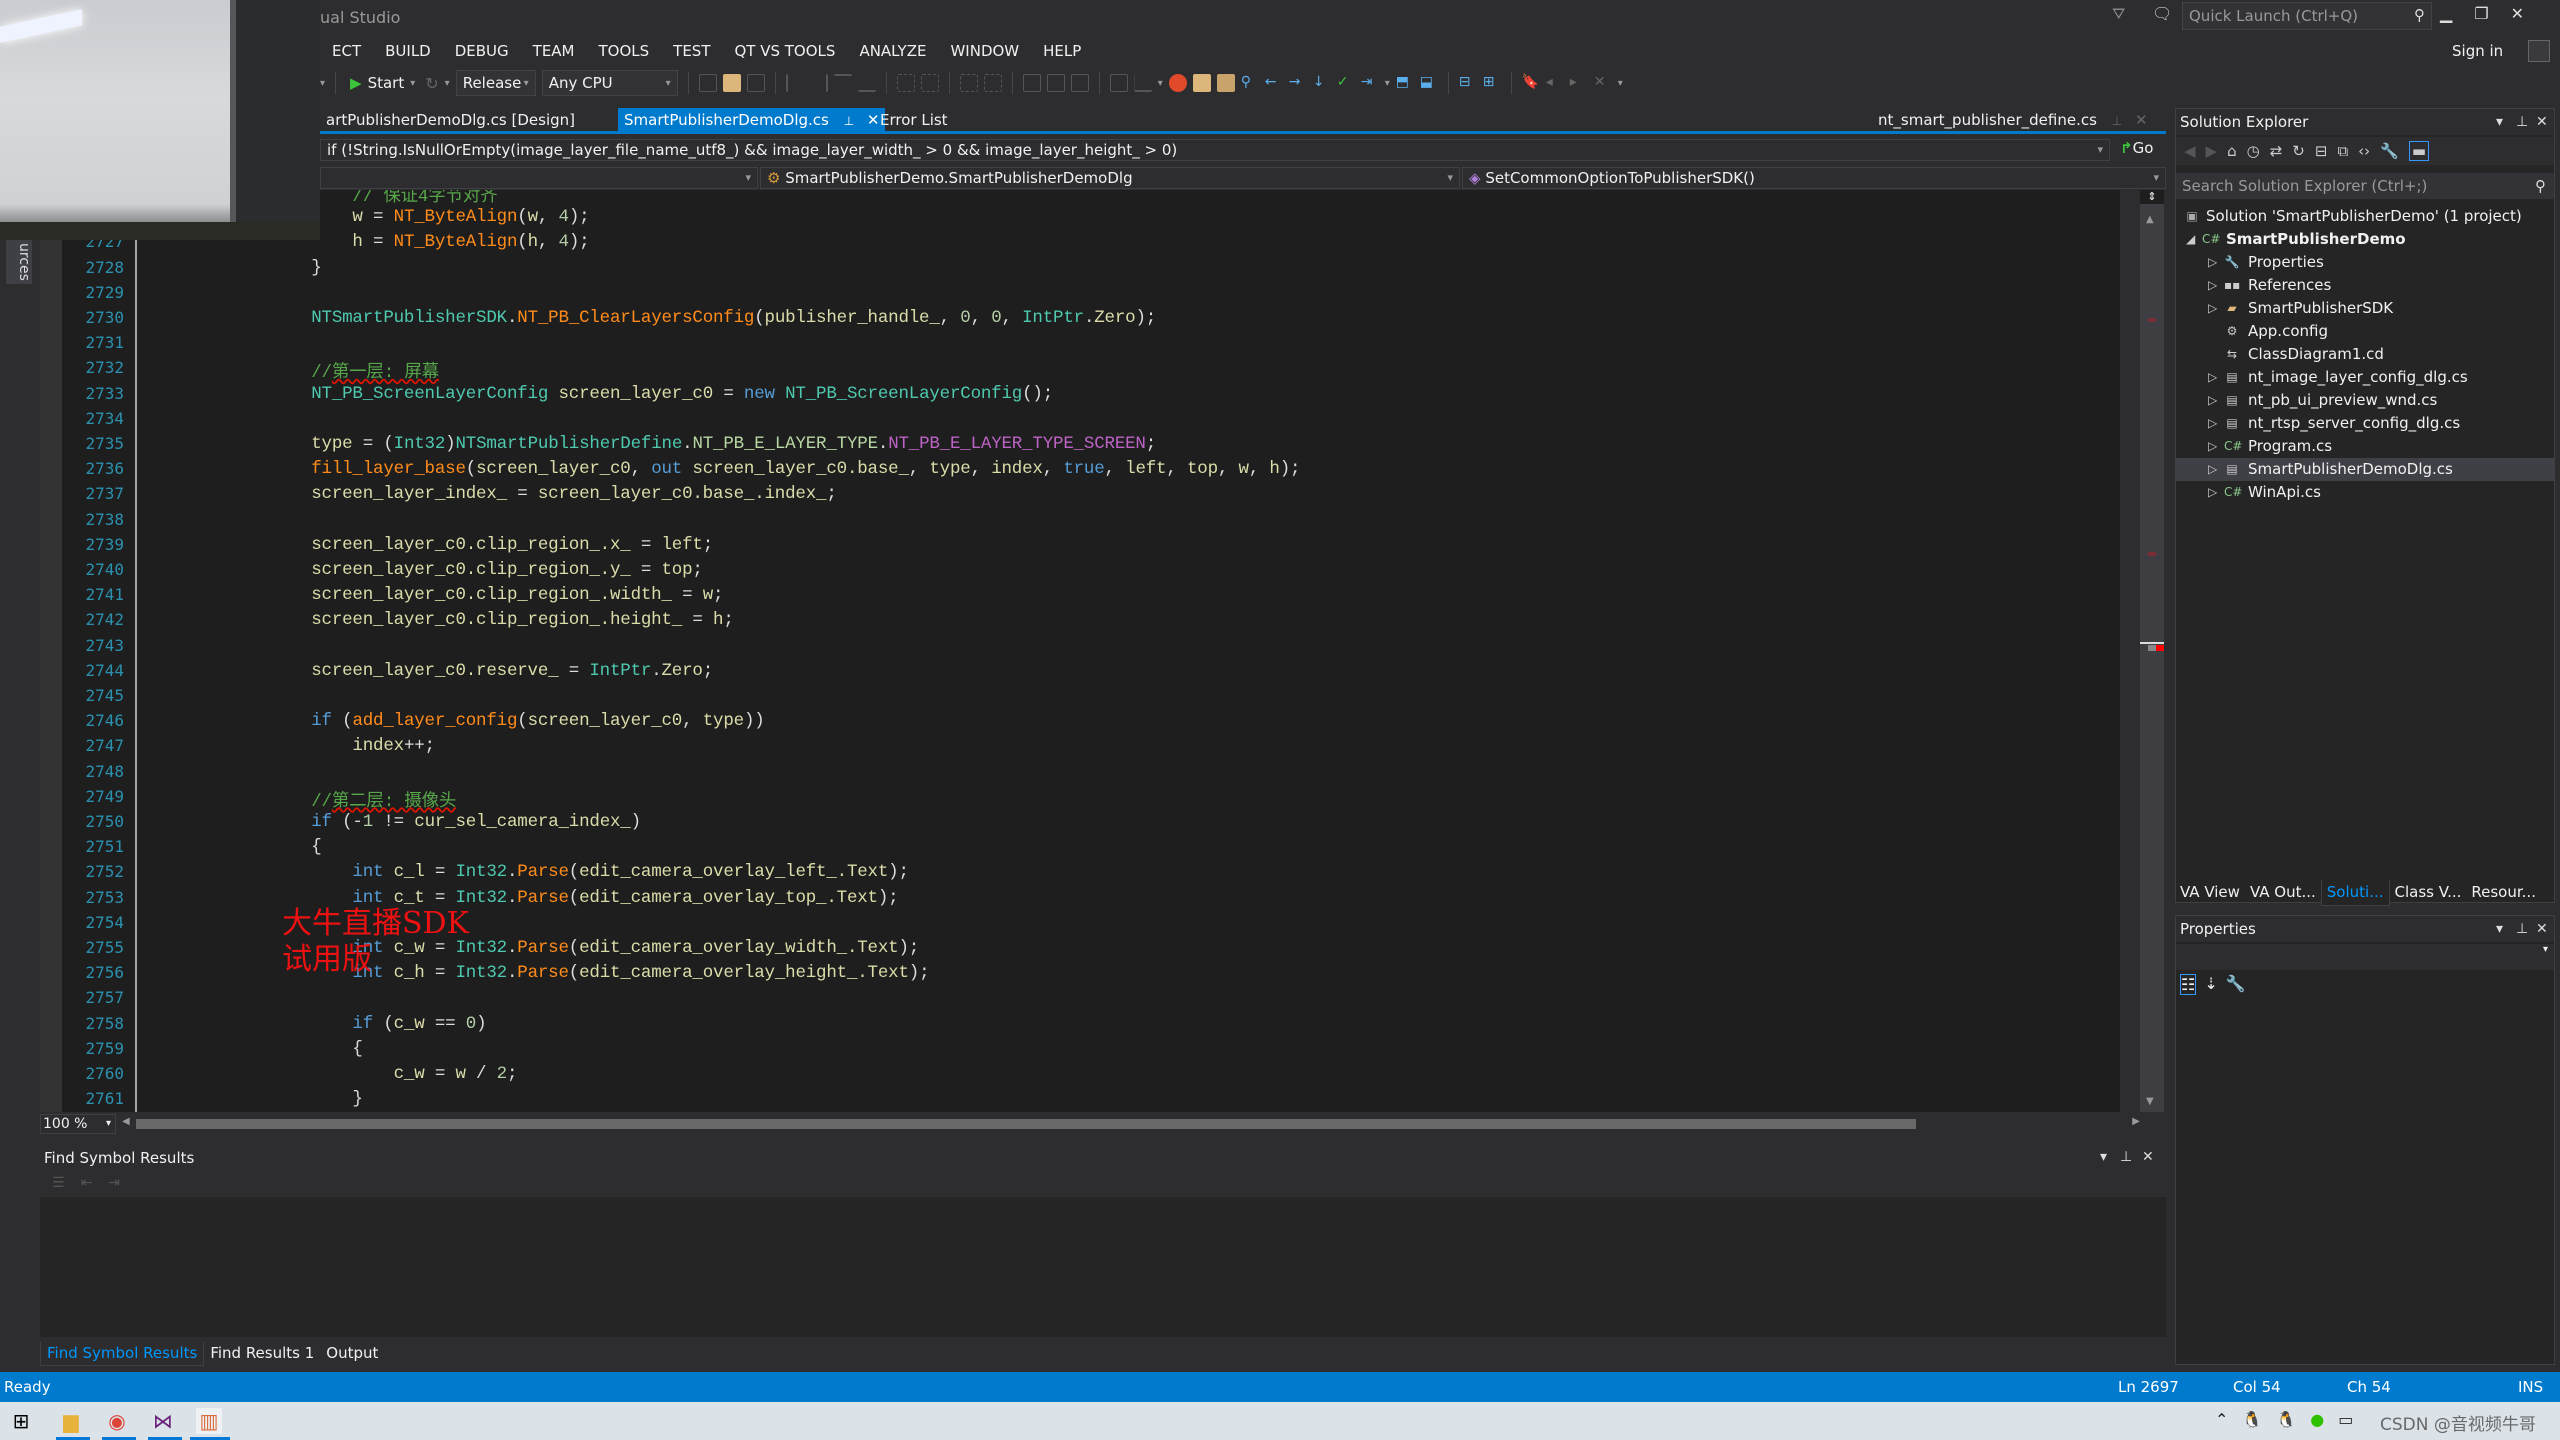  What do you see at coordinates (707, 83) in the screenshot?
I see `device-icon` at bounding box center [707, 83].